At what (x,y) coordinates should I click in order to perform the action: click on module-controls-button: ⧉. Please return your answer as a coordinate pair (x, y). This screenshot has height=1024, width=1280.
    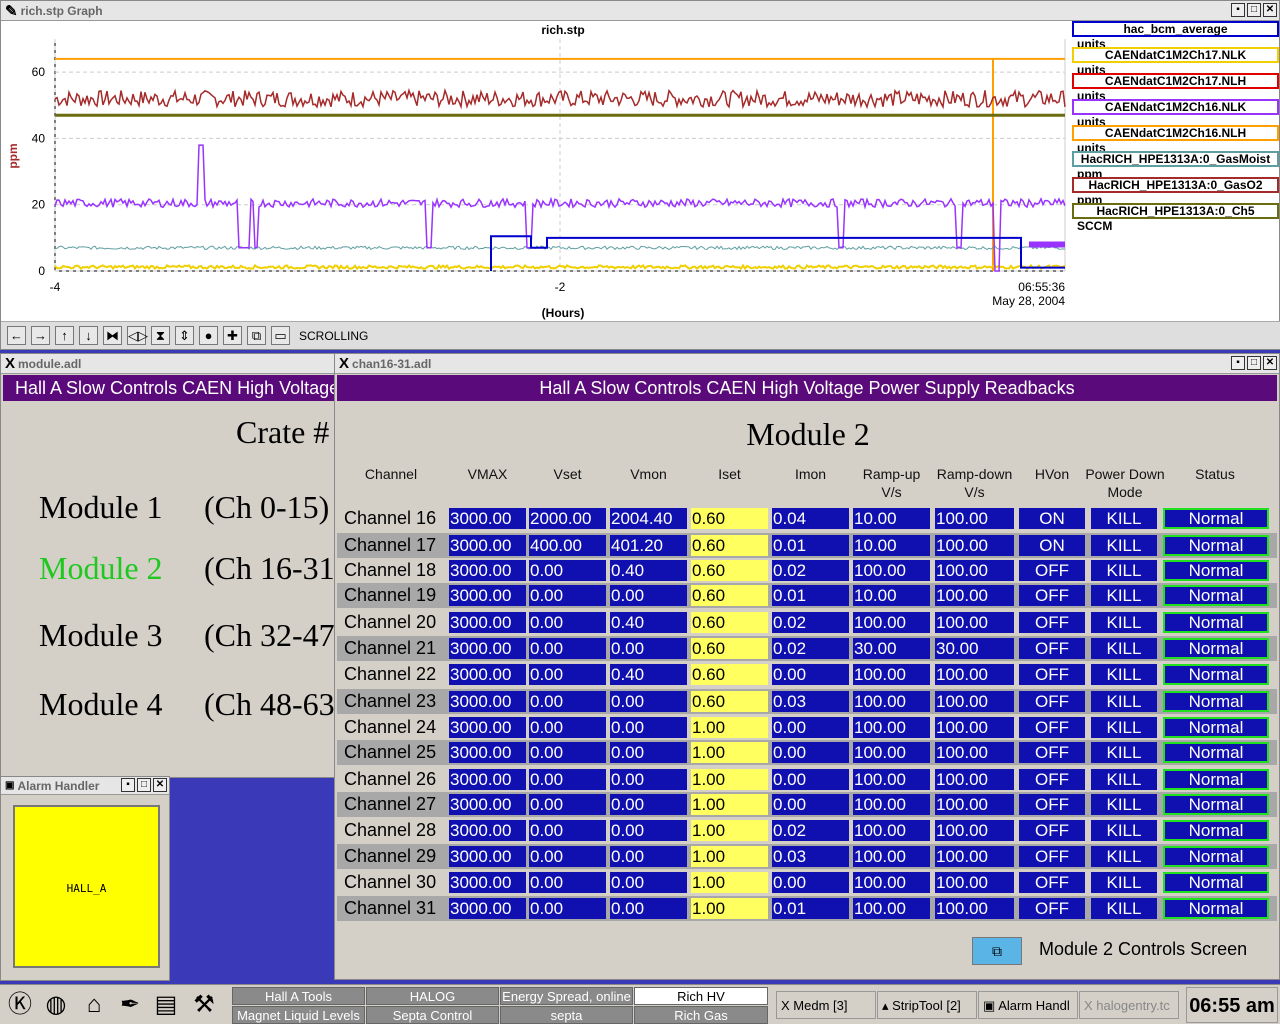
    Looking at the image, I should click on (997, 951).